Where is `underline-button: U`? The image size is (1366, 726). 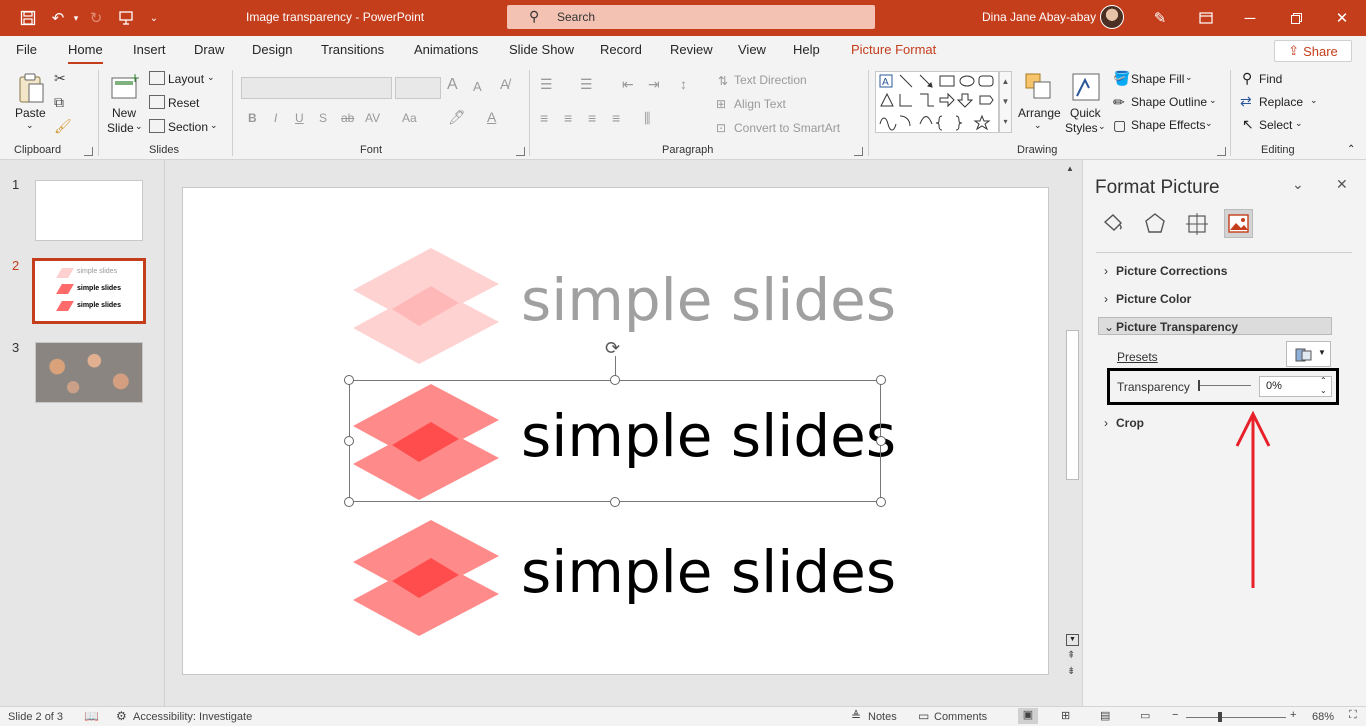 underline-button: U is located at coordinates (299, 118).